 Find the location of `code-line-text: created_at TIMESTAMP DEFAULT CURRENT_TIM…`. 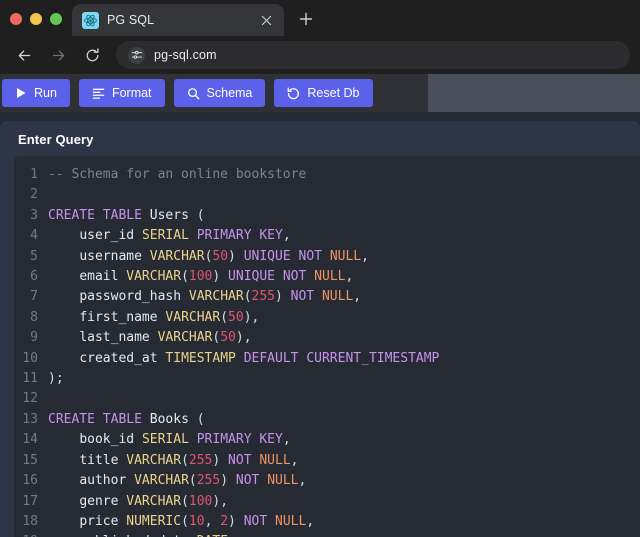

code-line-text: created_at TIMESTAMP DEFAULT CURRENT_TIM… is located at coordinates (259, 358).